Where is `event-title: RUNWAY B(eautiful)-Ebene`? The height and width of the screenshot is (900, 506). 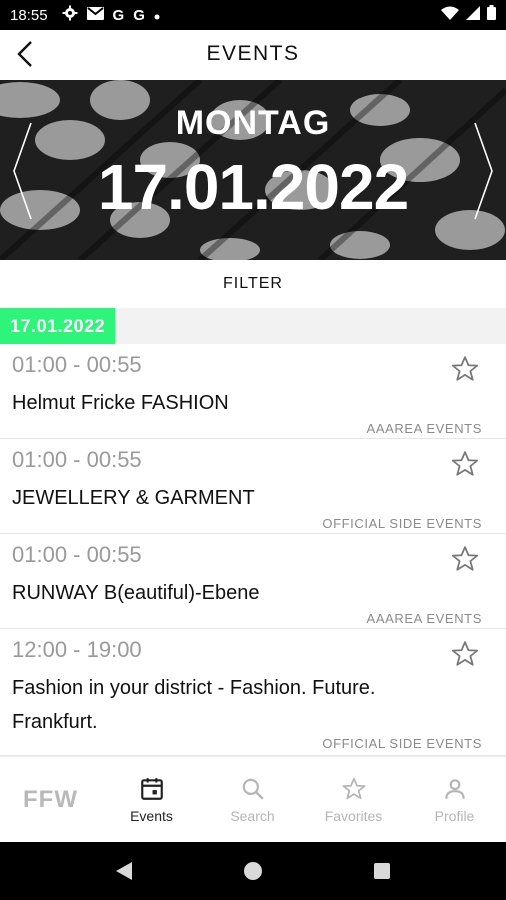
event-title: RUNWAY B(eautiful)-Ebene is located at coordinates (136, 593).